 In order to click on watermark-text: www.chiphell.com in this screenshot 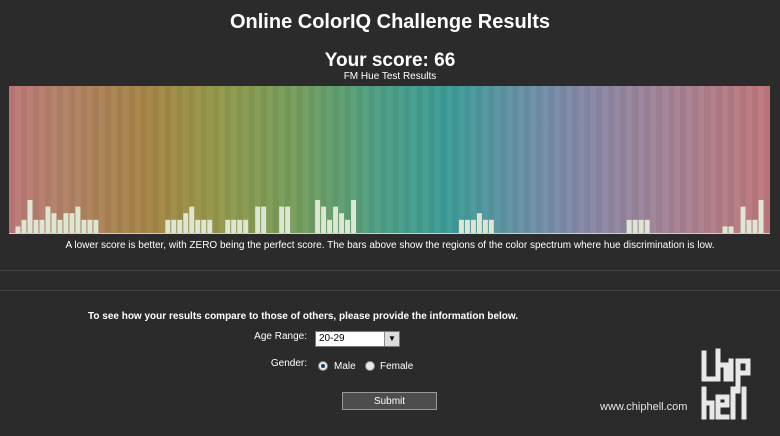, I will do `click(644, 407)`.